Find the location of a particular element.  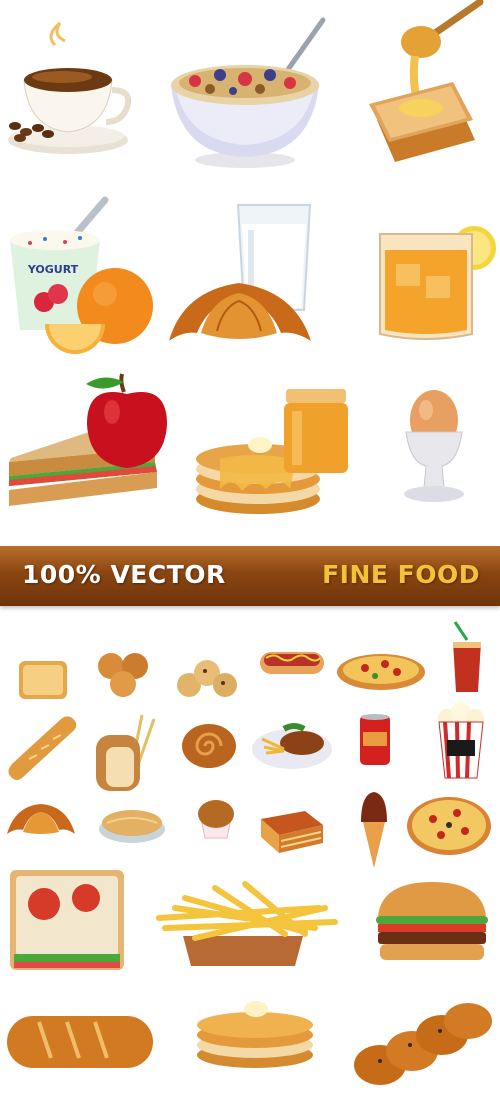

pie-icon is located at coordinates (132, 824).